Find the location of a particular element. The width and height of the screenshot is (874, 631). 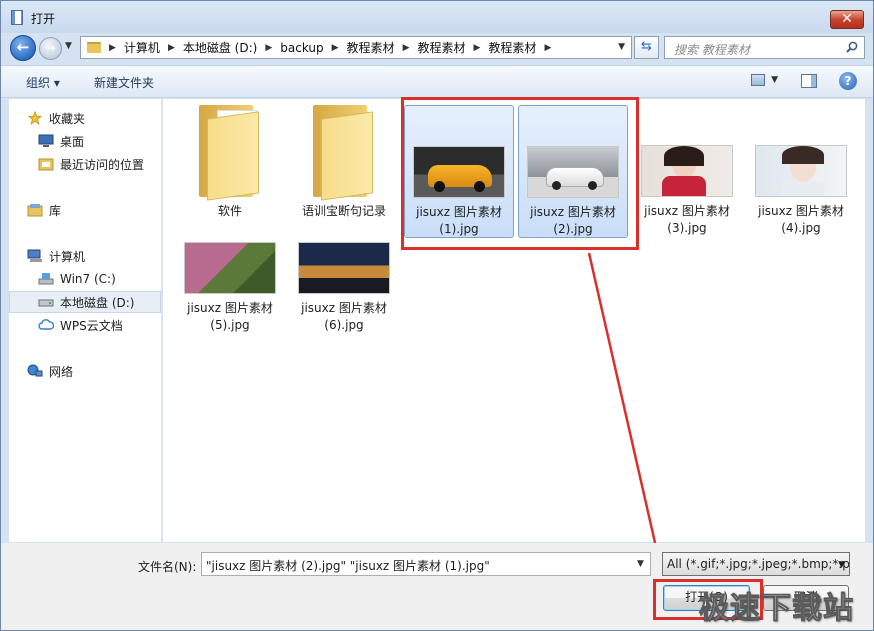

watermark: 极速下载站 is located at coordinates (776, 609).